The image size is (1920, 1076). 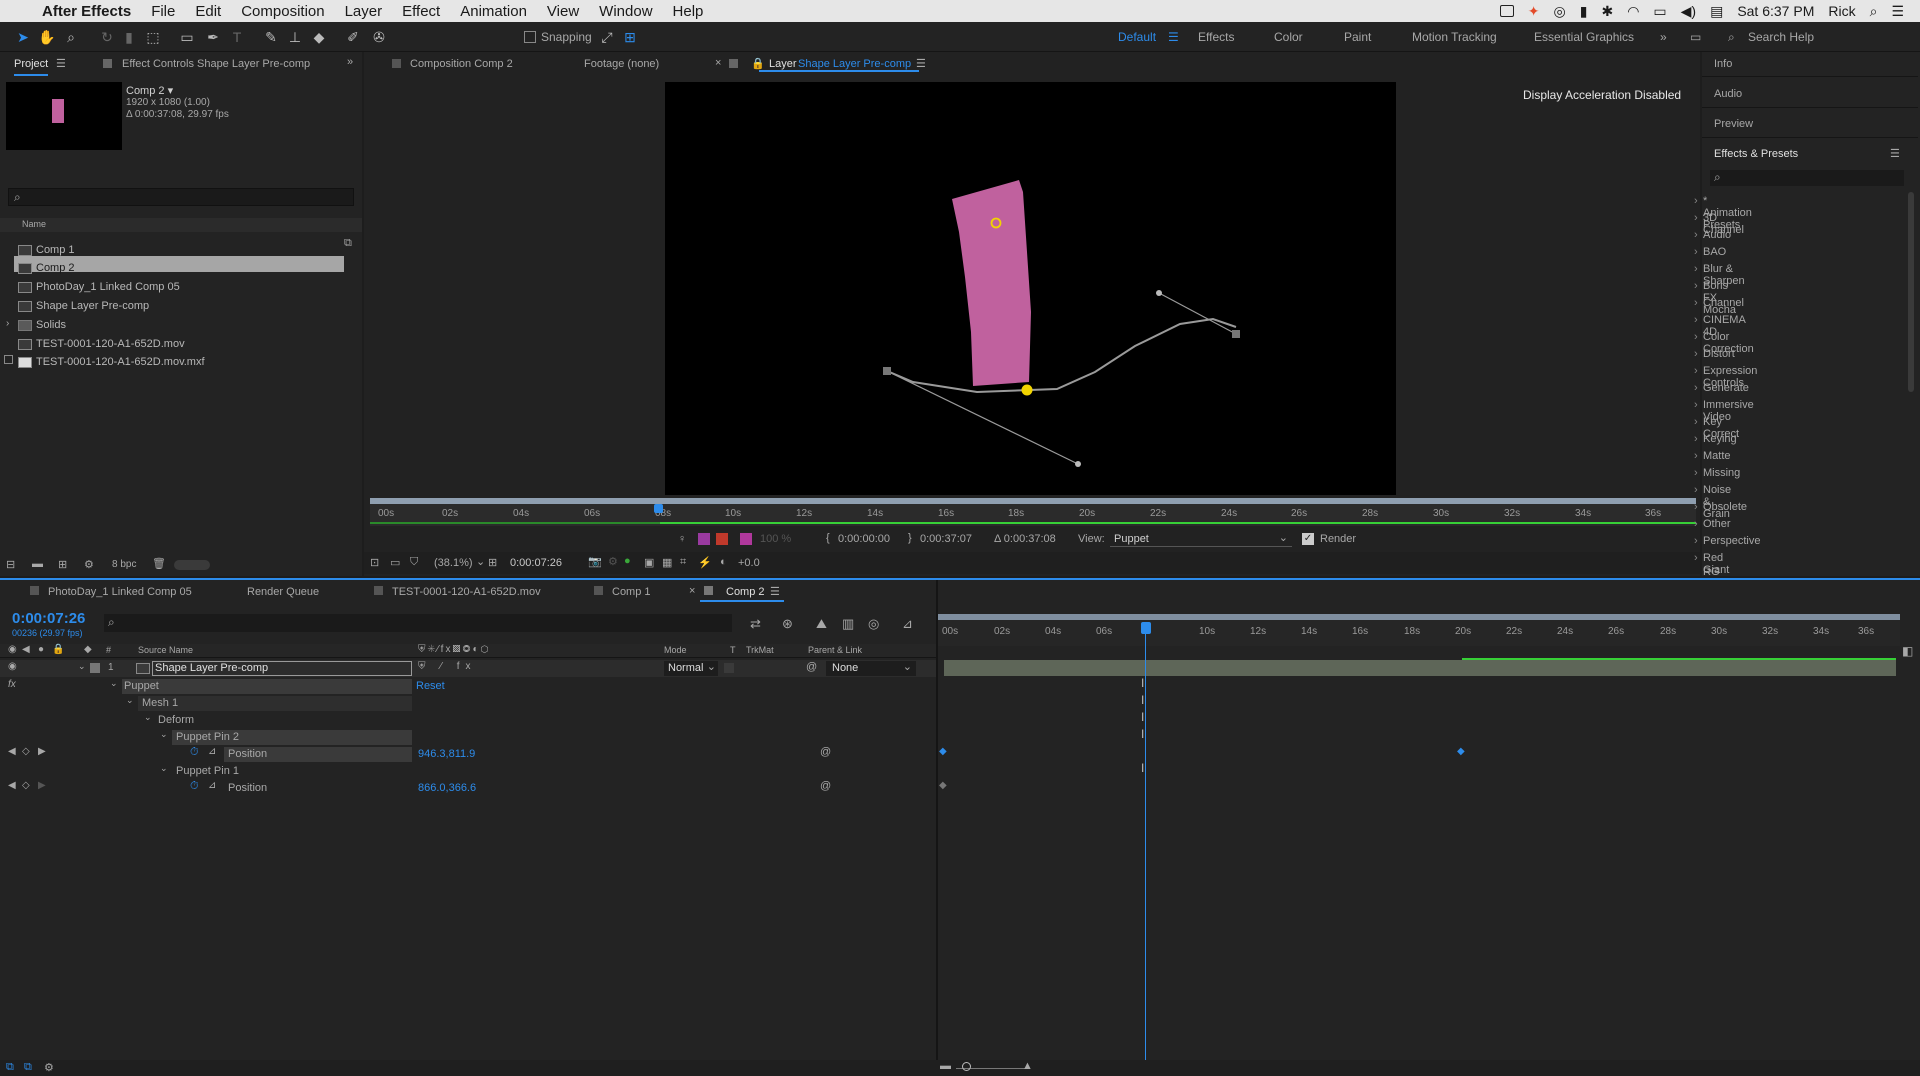 What do you see at coordinates (627, 561) in the screenshot?
I see `color-channels-icon: ●` at bounding box center [627, 561].